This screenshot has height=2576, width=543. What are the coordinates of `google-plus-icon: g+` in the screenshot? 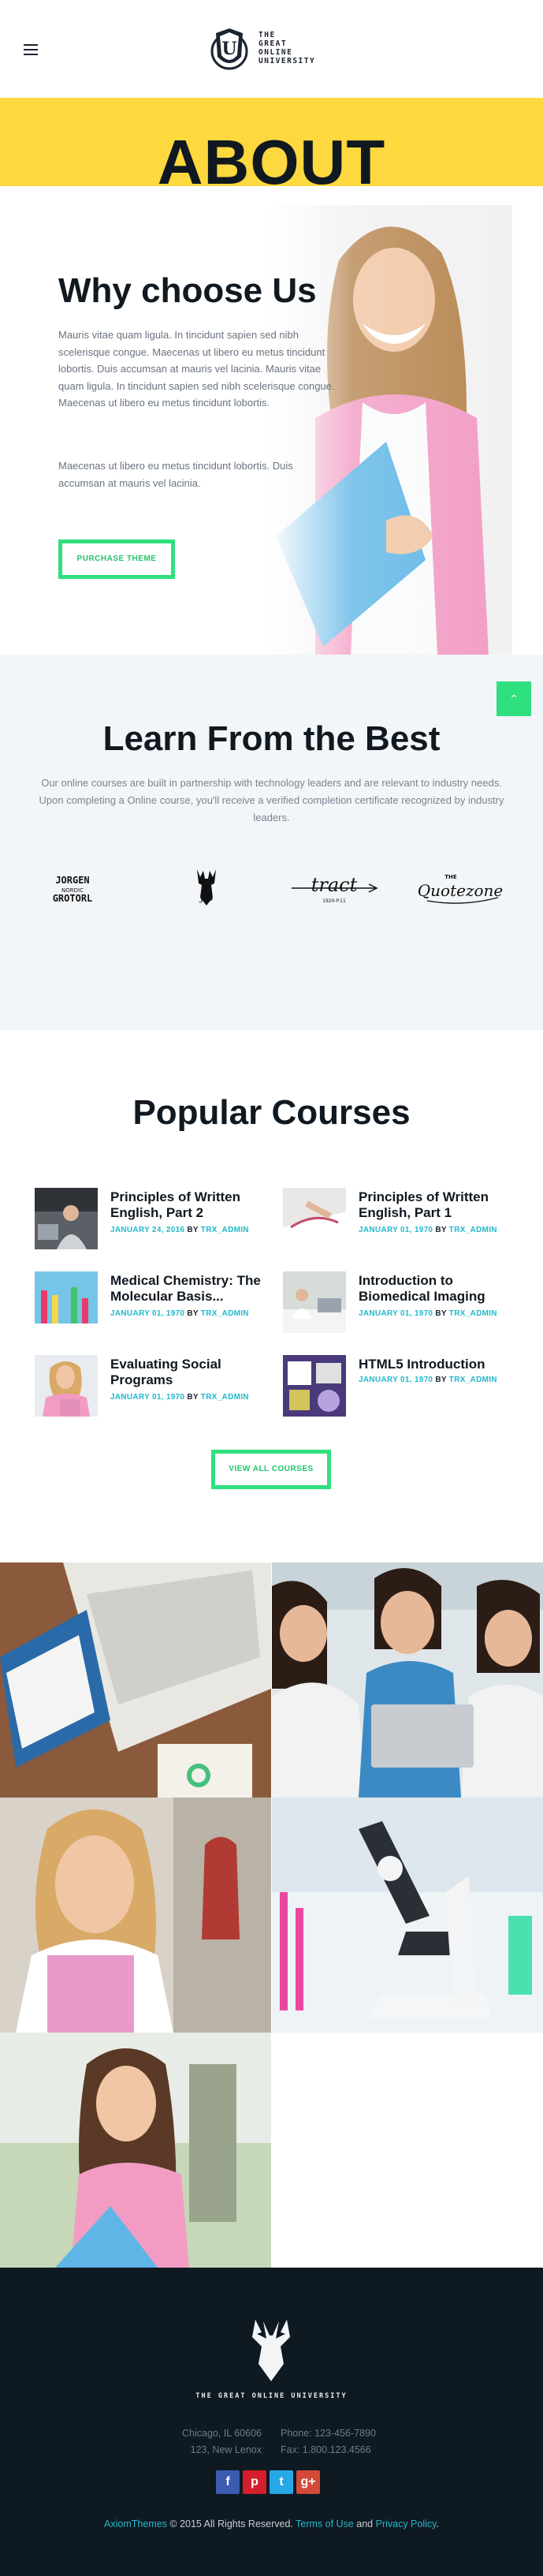 It's located at (308, 2482).